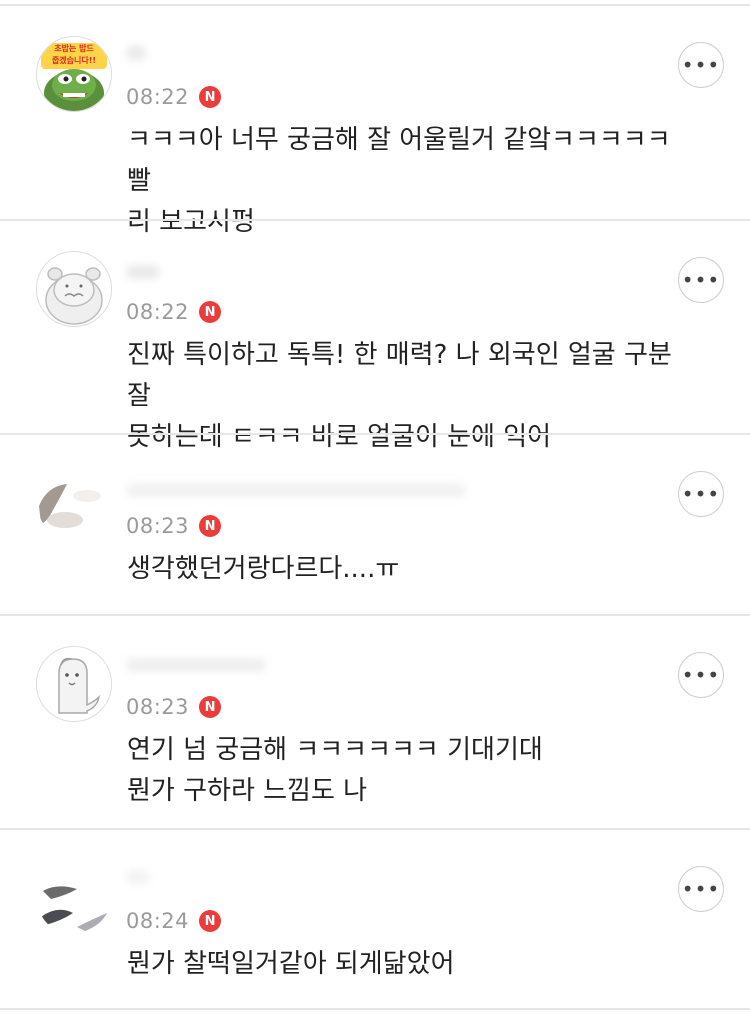  I want to click on comment-time: 08:24, so click(158, 921).